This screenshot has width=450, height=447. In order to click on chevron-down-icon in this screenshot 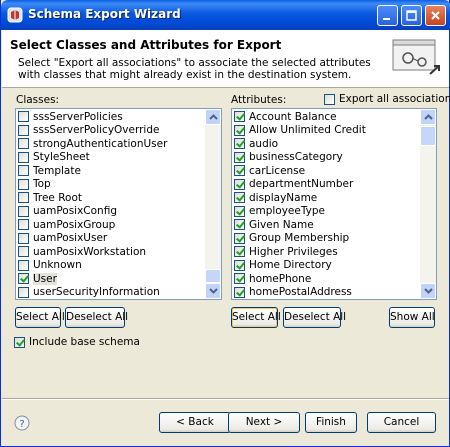, I will do `click(428, 291)`.